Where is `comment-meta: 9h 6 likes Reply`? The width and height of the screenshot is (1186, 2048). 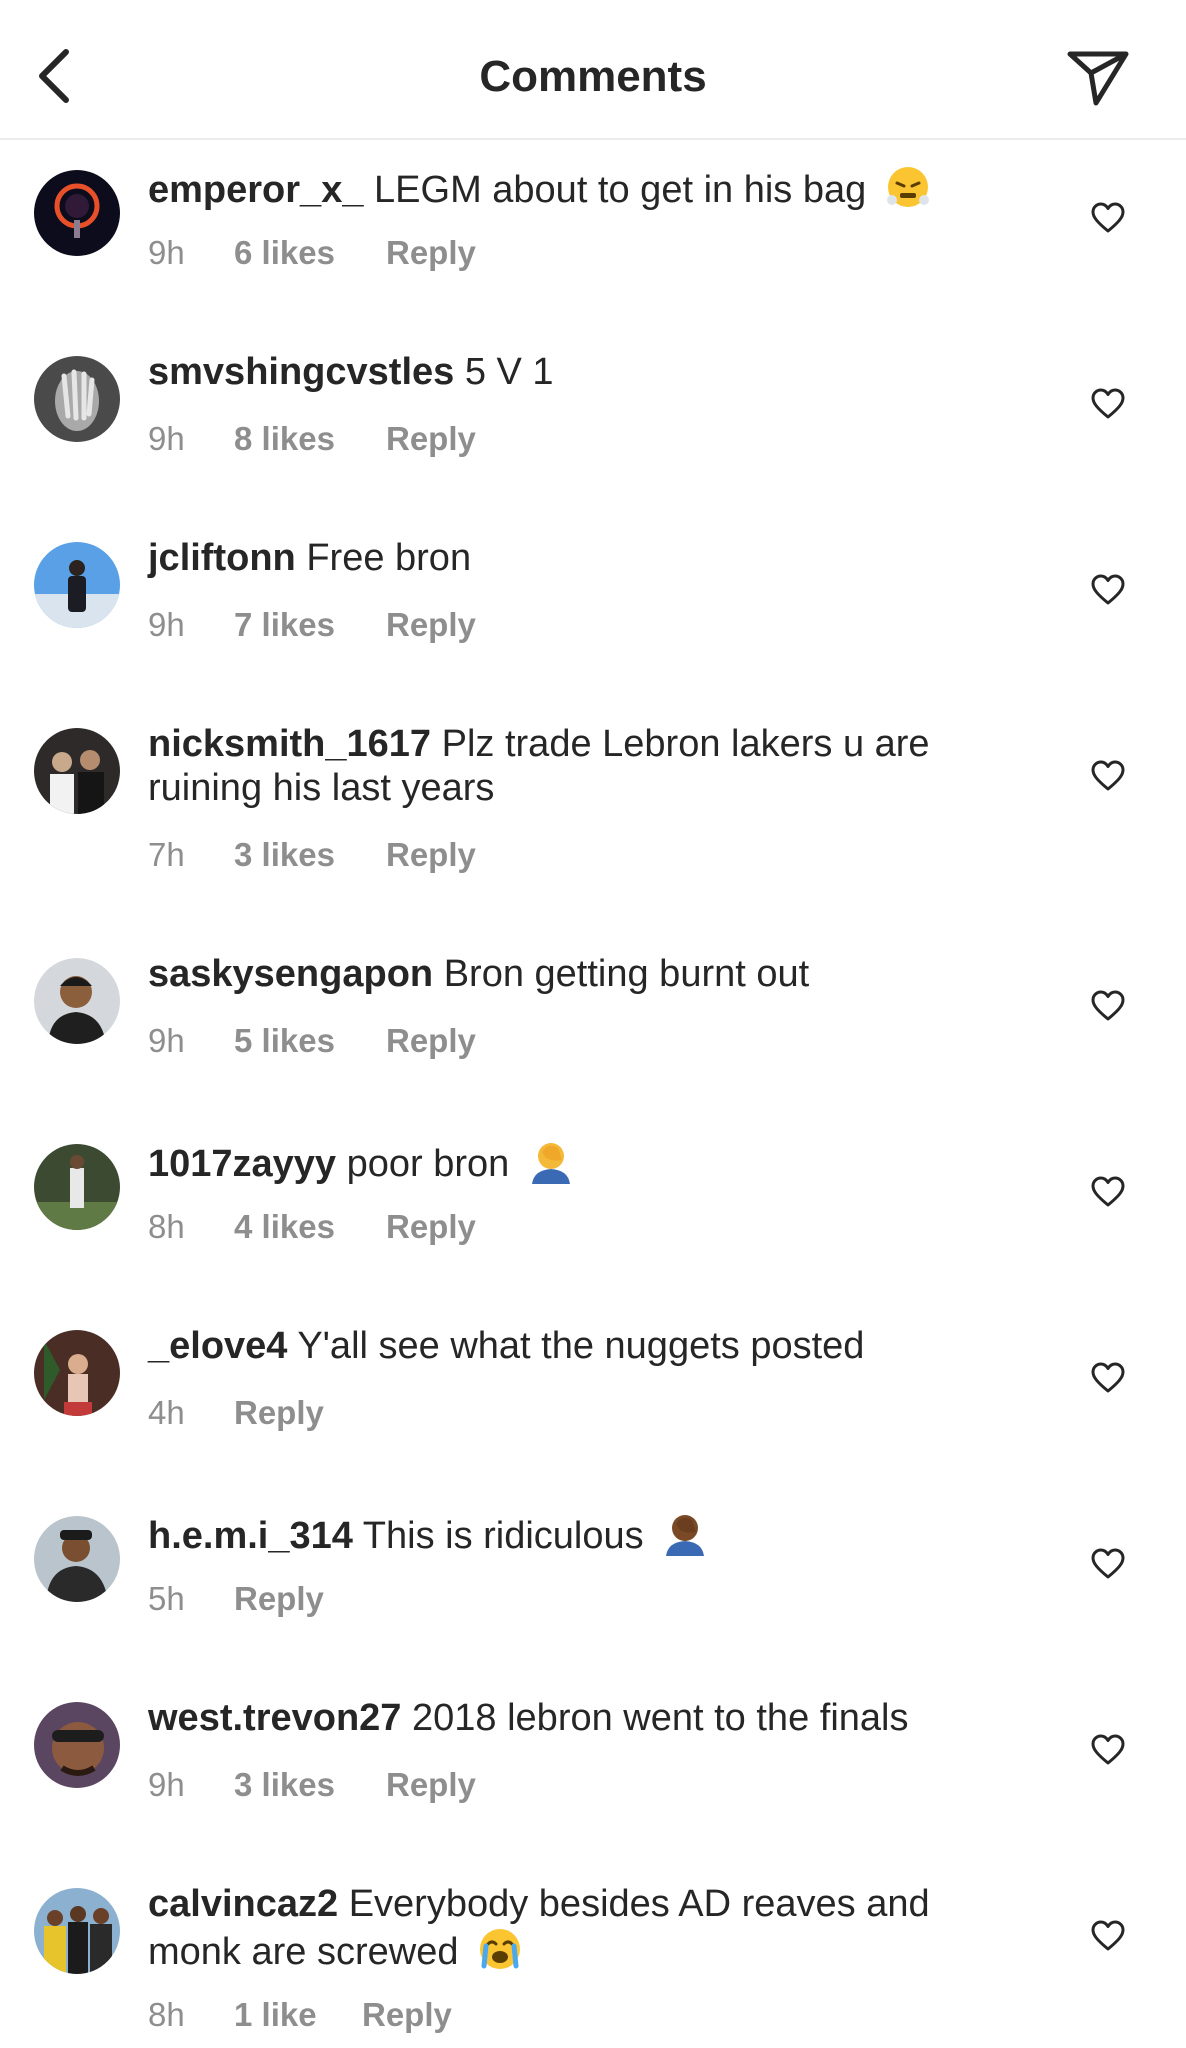 comment-meta: 9h 6 likes Reply is located at coordinates (312, 253).